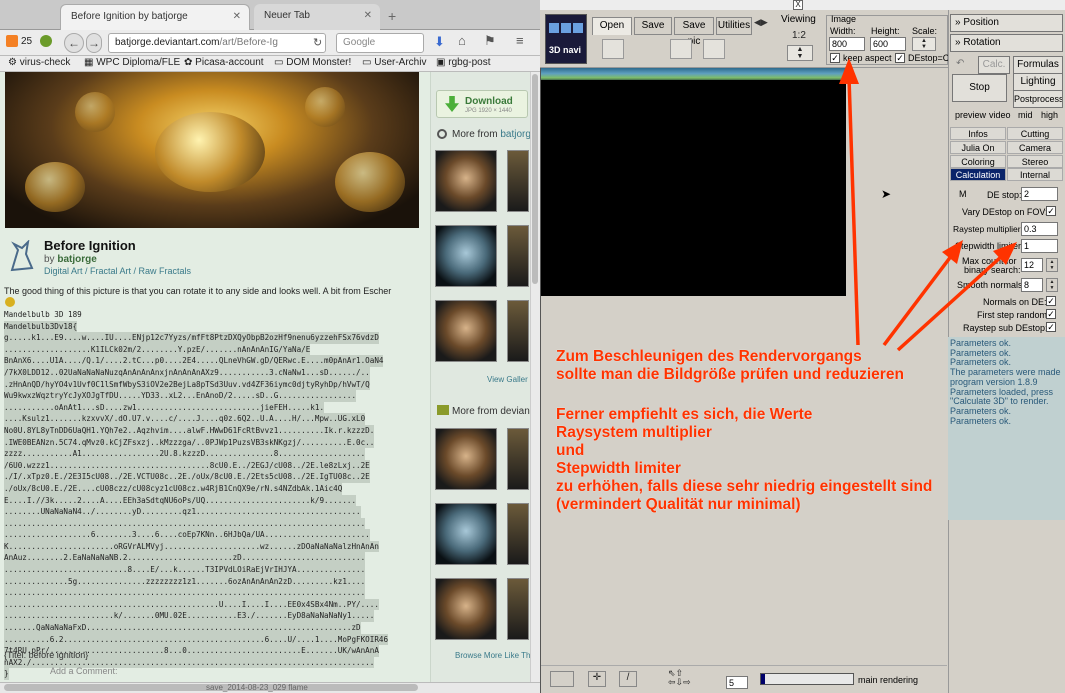 Image resolution: width=1065 pixels, height=693 pixels. What do you see at coordinates (570, 450) in the screenshot?
I see `annotation-line: und` at bounding box center [570, 450].